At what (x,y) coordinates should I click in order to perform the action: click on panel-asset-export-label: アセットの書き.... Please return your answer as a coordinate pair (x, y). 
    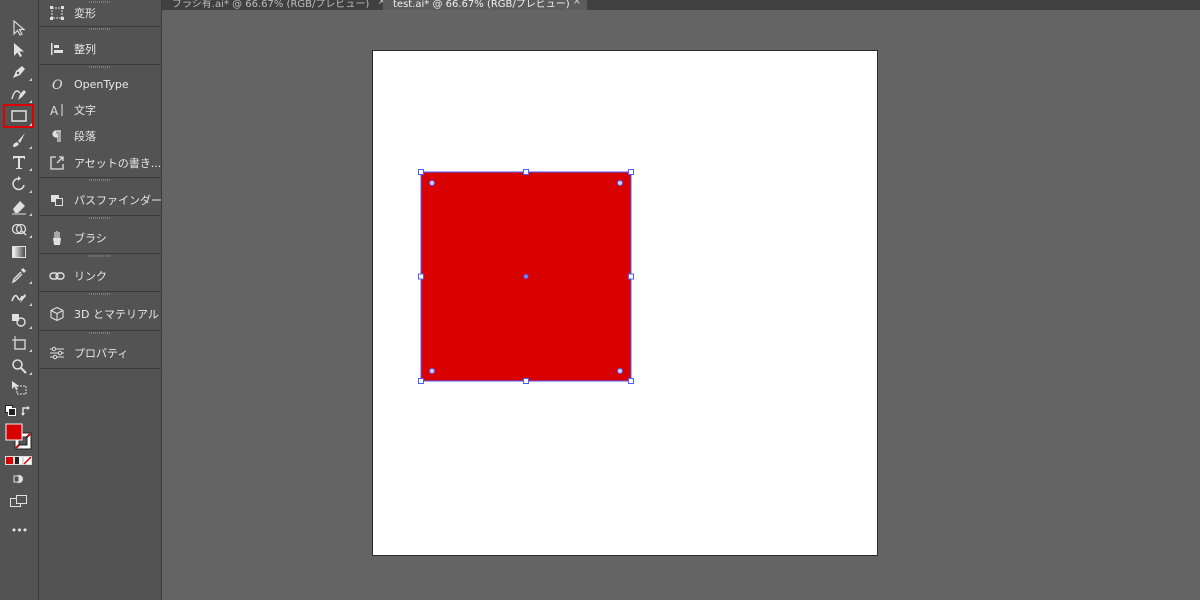
    Looking at the image, I should click on (117, 163).